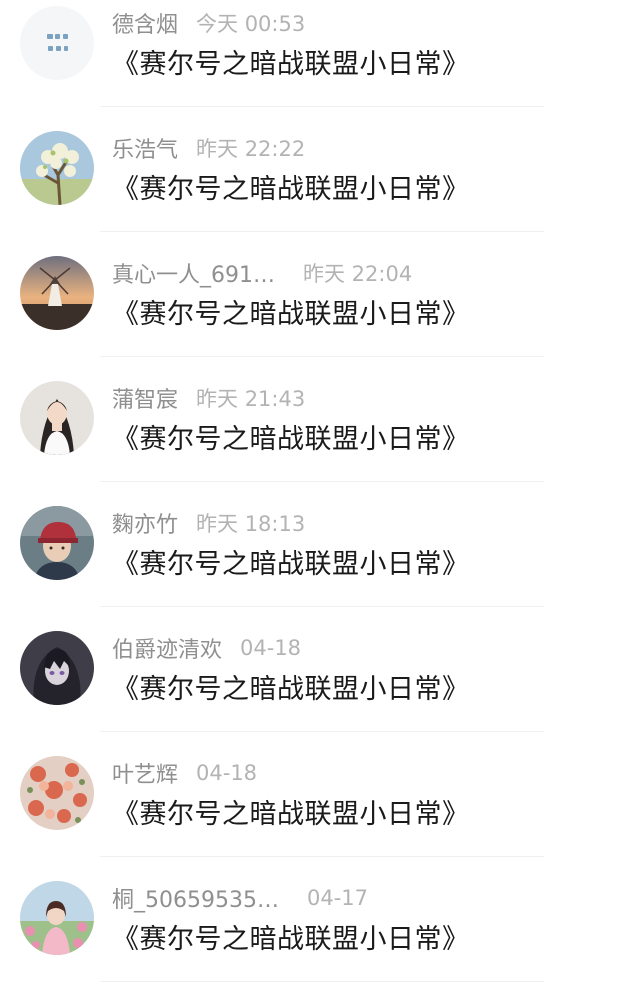 The height and width of the screenshot is (1000, 640). I want to click on comment-meta: 蒲智宸 昨天 21:43, so click(208, 398).